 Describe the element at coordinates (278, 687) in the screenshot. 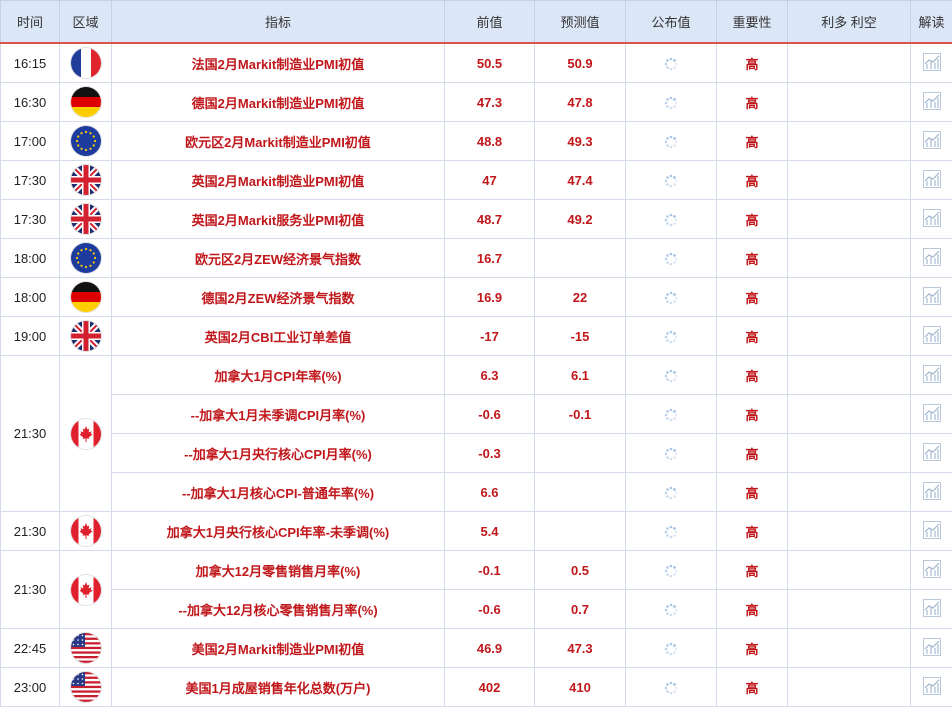

I see `indicator-name: 美国1月成屋销售年化总数(万户)` at that location.